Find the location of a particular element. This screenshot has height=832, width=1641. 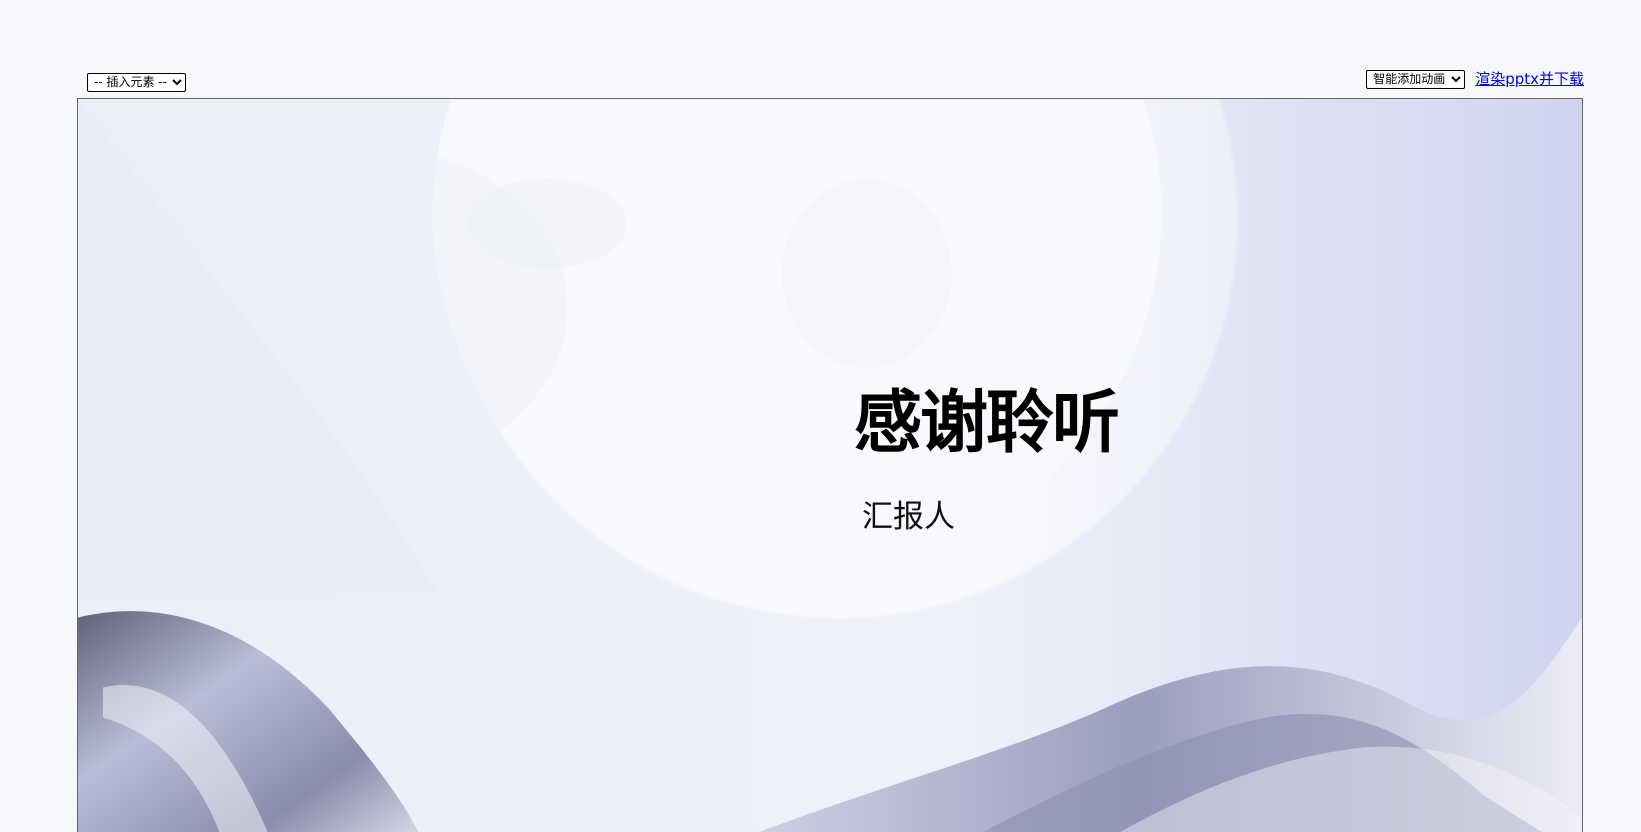

smart-animation-select: 智能添加动画 is located at coordinates (1416, 79).